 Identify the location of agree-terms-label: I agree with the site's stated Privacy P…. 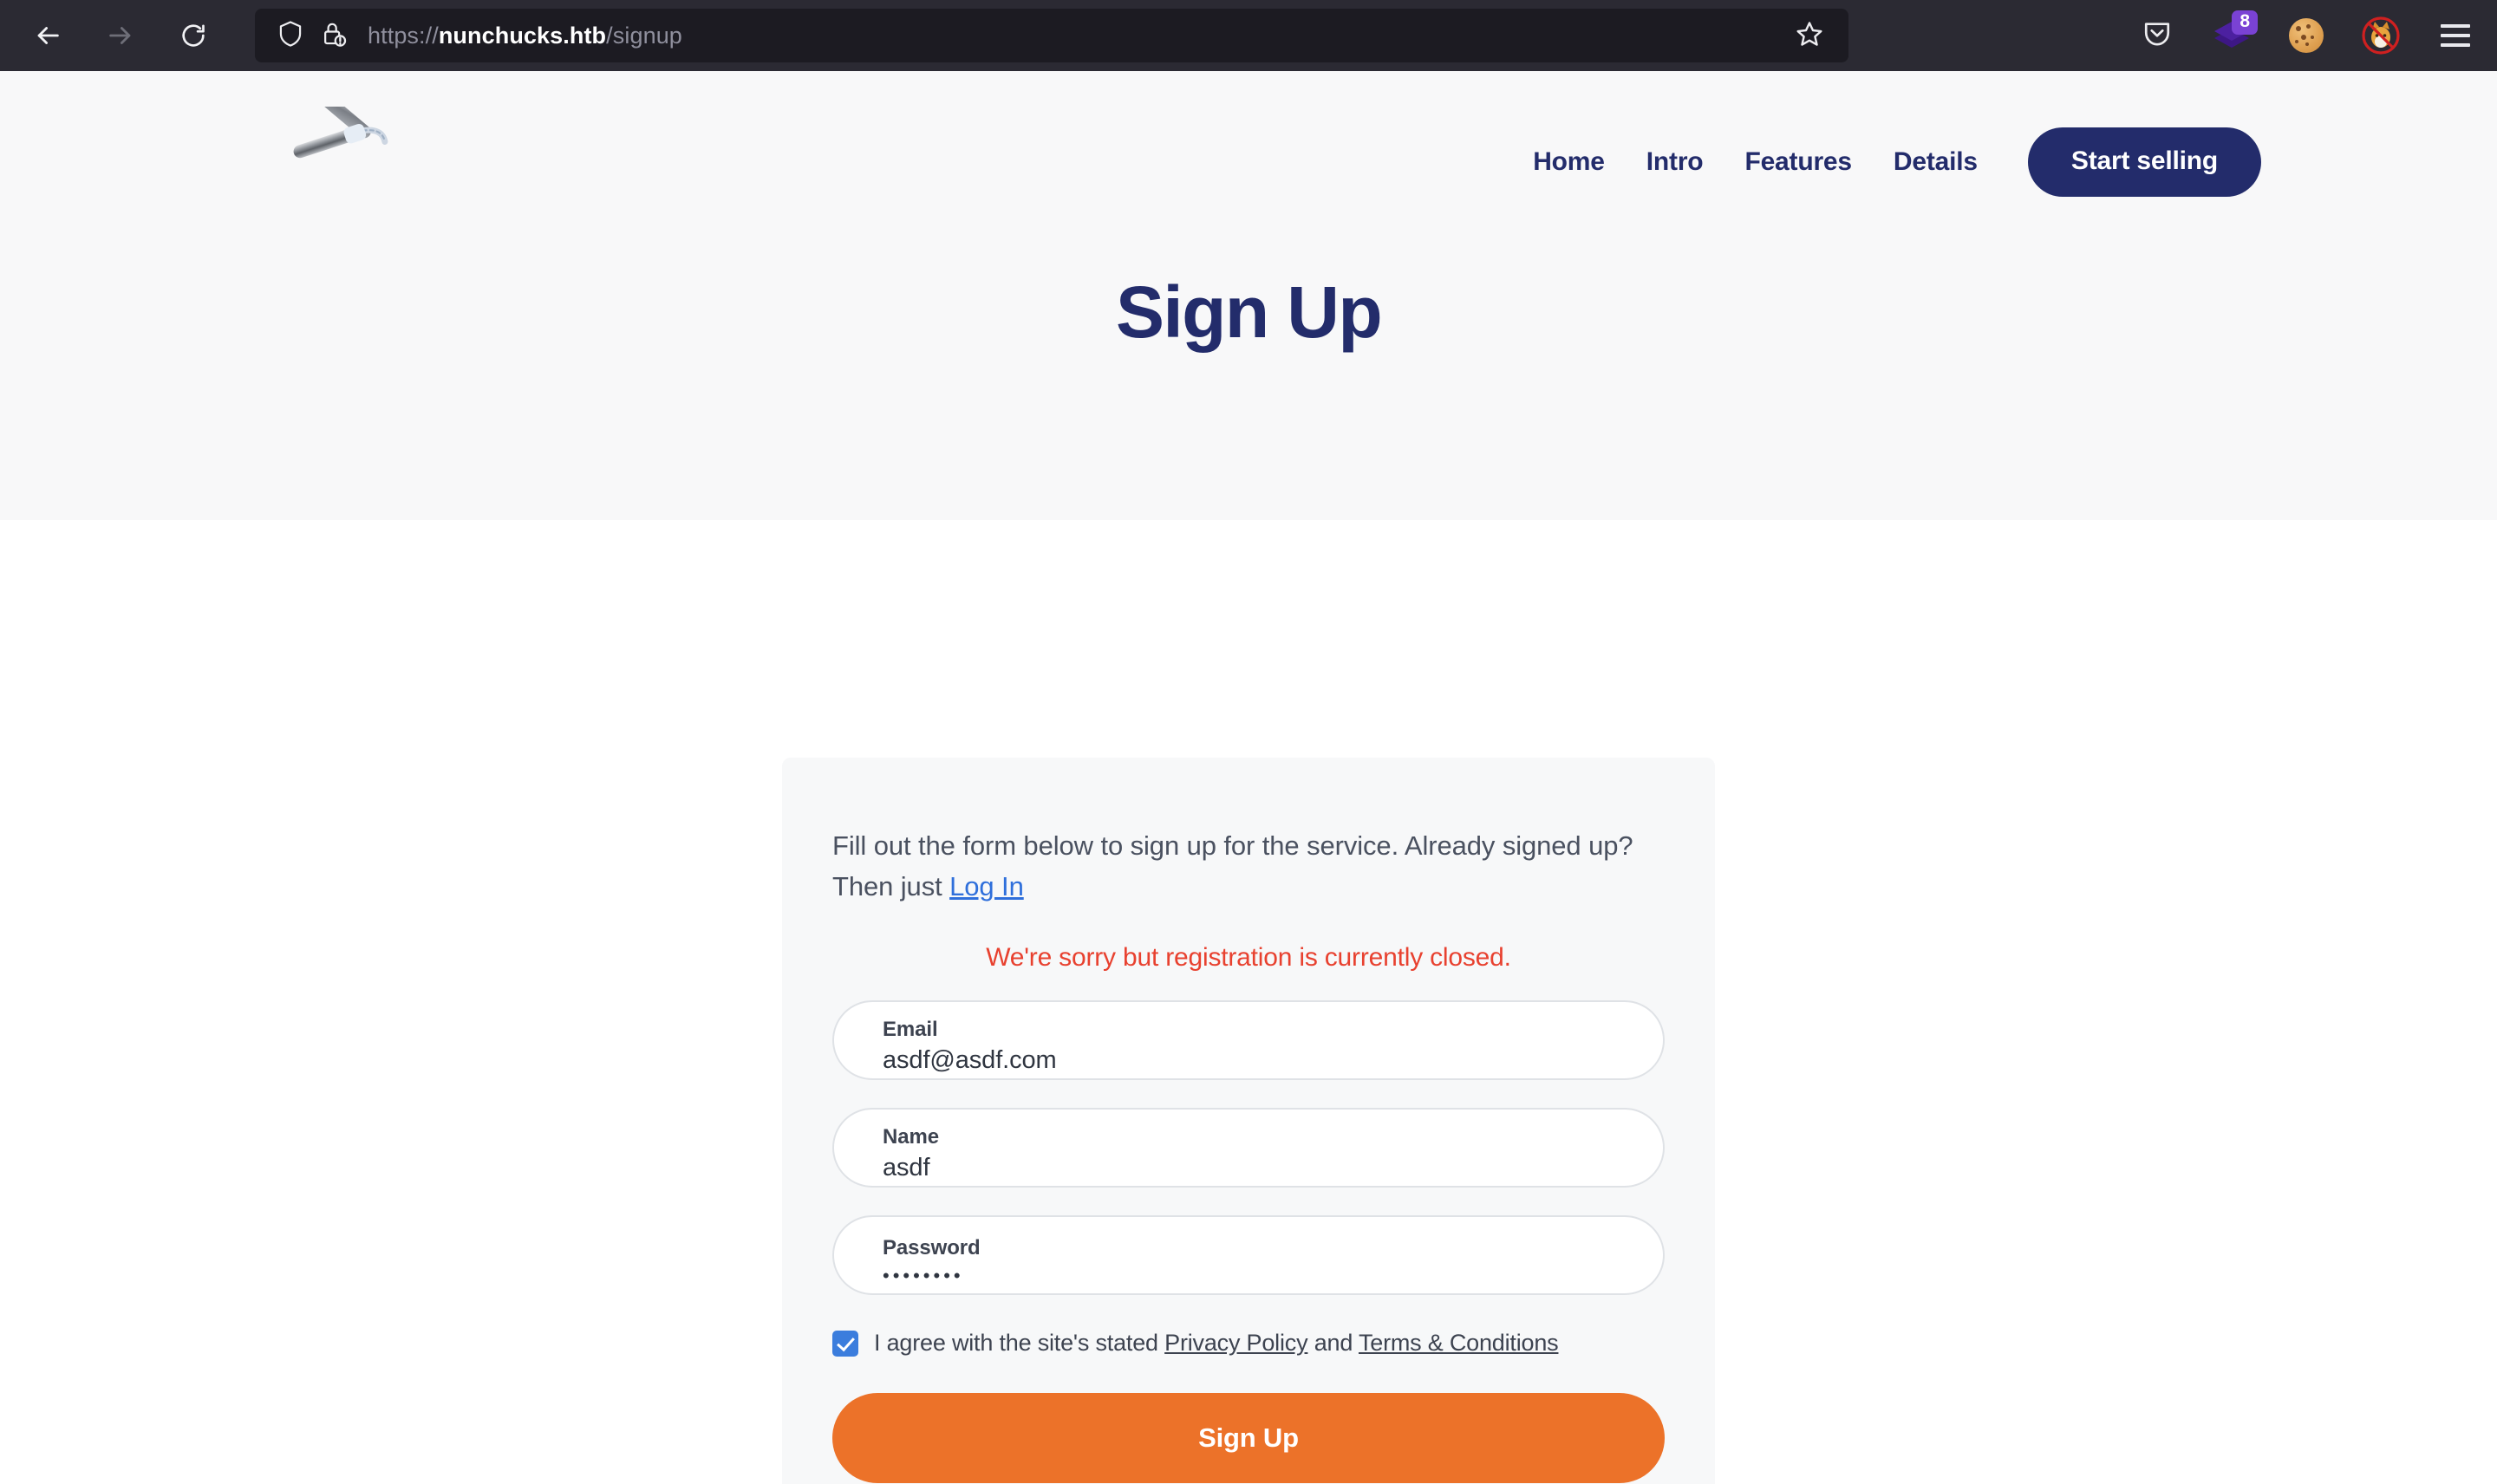
(1216, 1343).